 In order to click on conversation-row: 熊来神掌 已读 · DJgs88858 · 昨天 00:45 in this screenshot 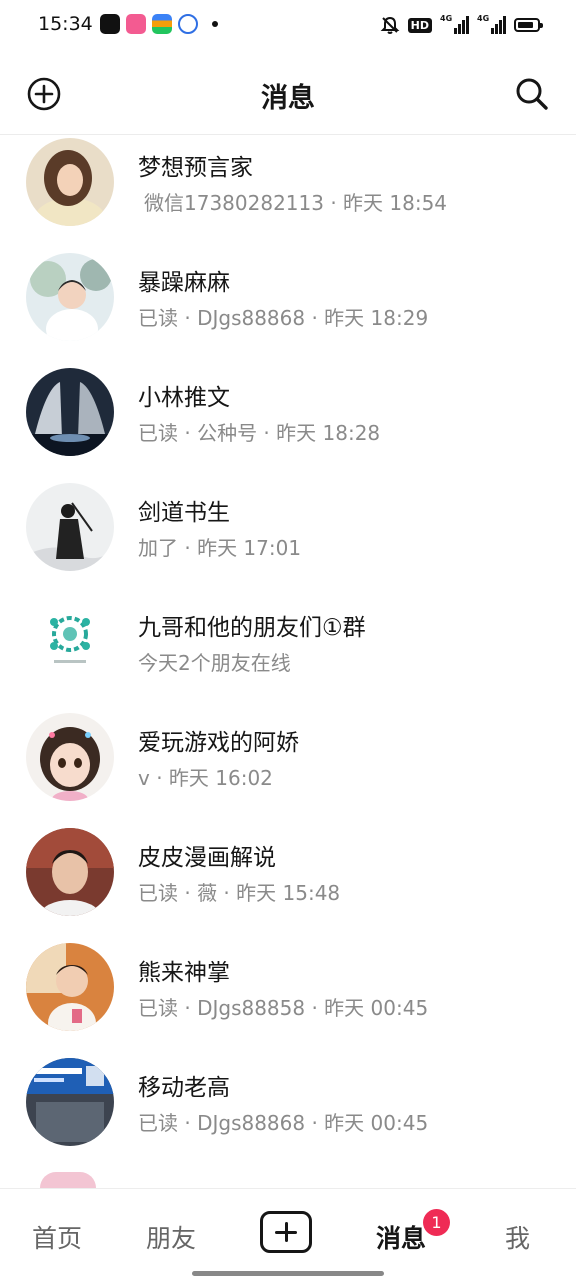, I will do `click(288, 997)`.